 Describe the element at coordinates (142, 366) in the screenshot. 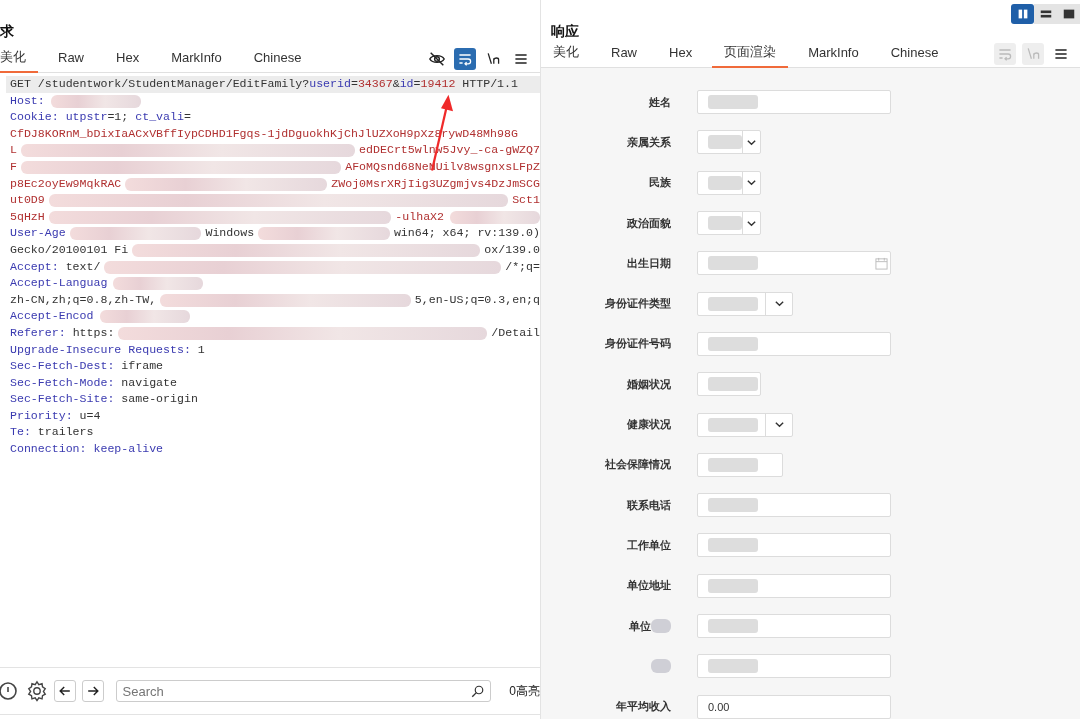

I see `header-value: iframe` at that location.